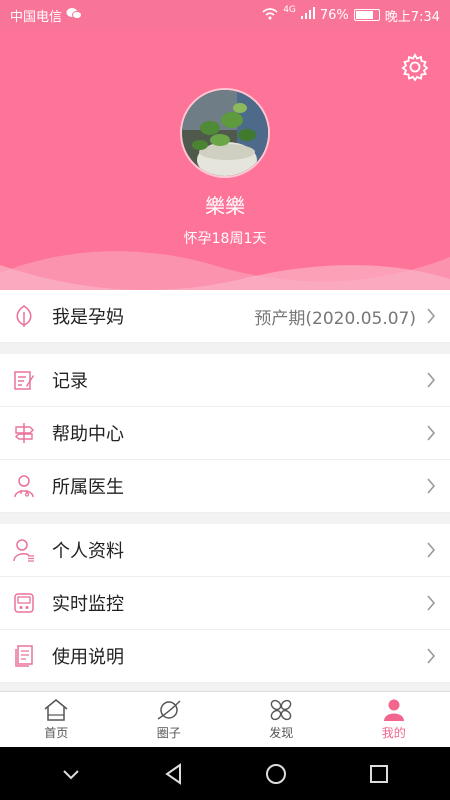 The width and height of the screenshot is (450, 800). I want to click on menu-item-pregnant: 我是孕妈 预产期(2020.05.07), so click(225, 316).